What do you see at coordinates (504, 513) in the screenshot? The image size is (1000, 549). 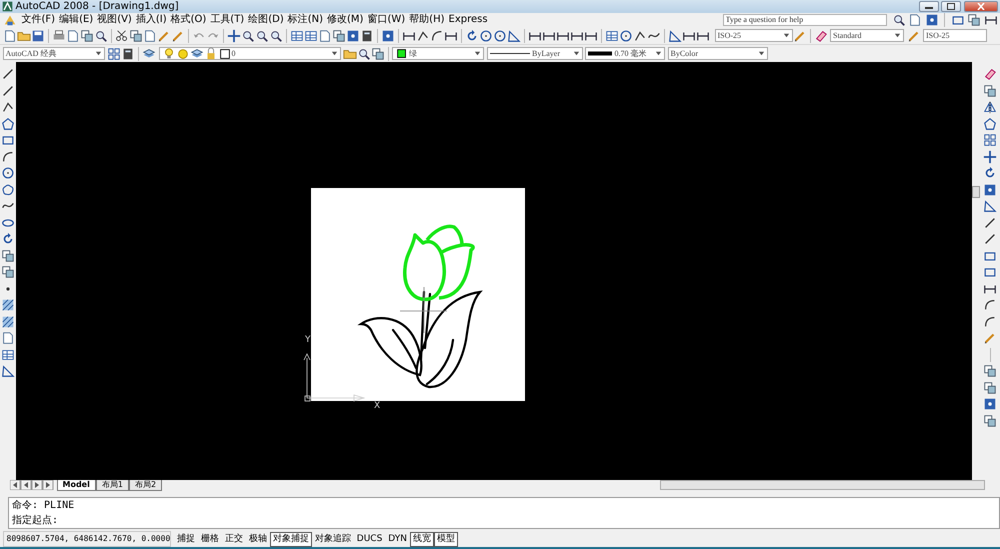 I see `command-window: 命令: PLINE 指定起点:` at bounding box center [504, 513].